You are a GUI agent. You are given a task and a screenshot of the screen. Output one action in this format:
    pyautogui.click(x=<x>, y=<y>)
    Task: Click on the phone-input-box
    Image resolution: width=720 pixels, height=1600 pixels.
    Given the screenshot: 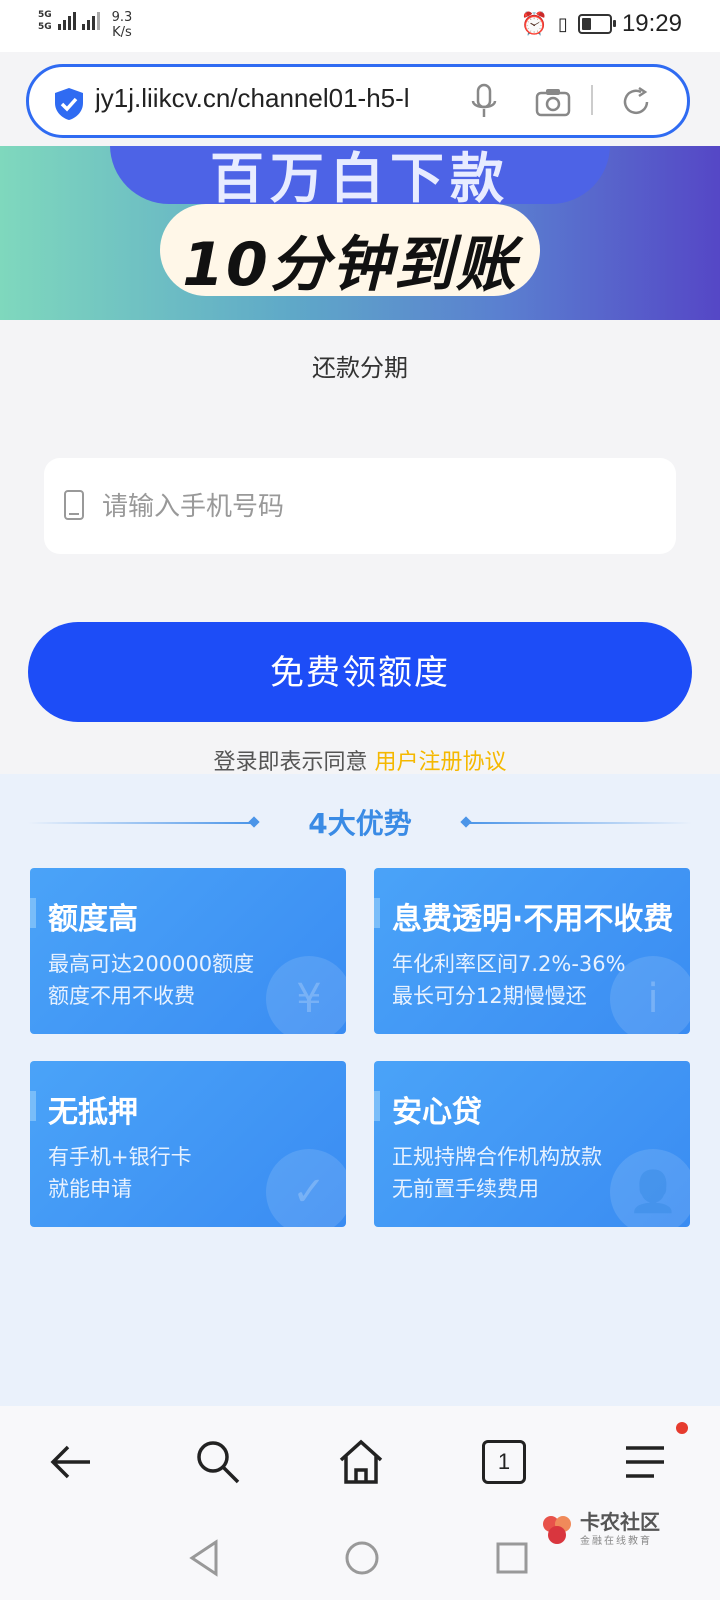 What is the action you would take?
    pyautogui.click(x=360, y=506)
    